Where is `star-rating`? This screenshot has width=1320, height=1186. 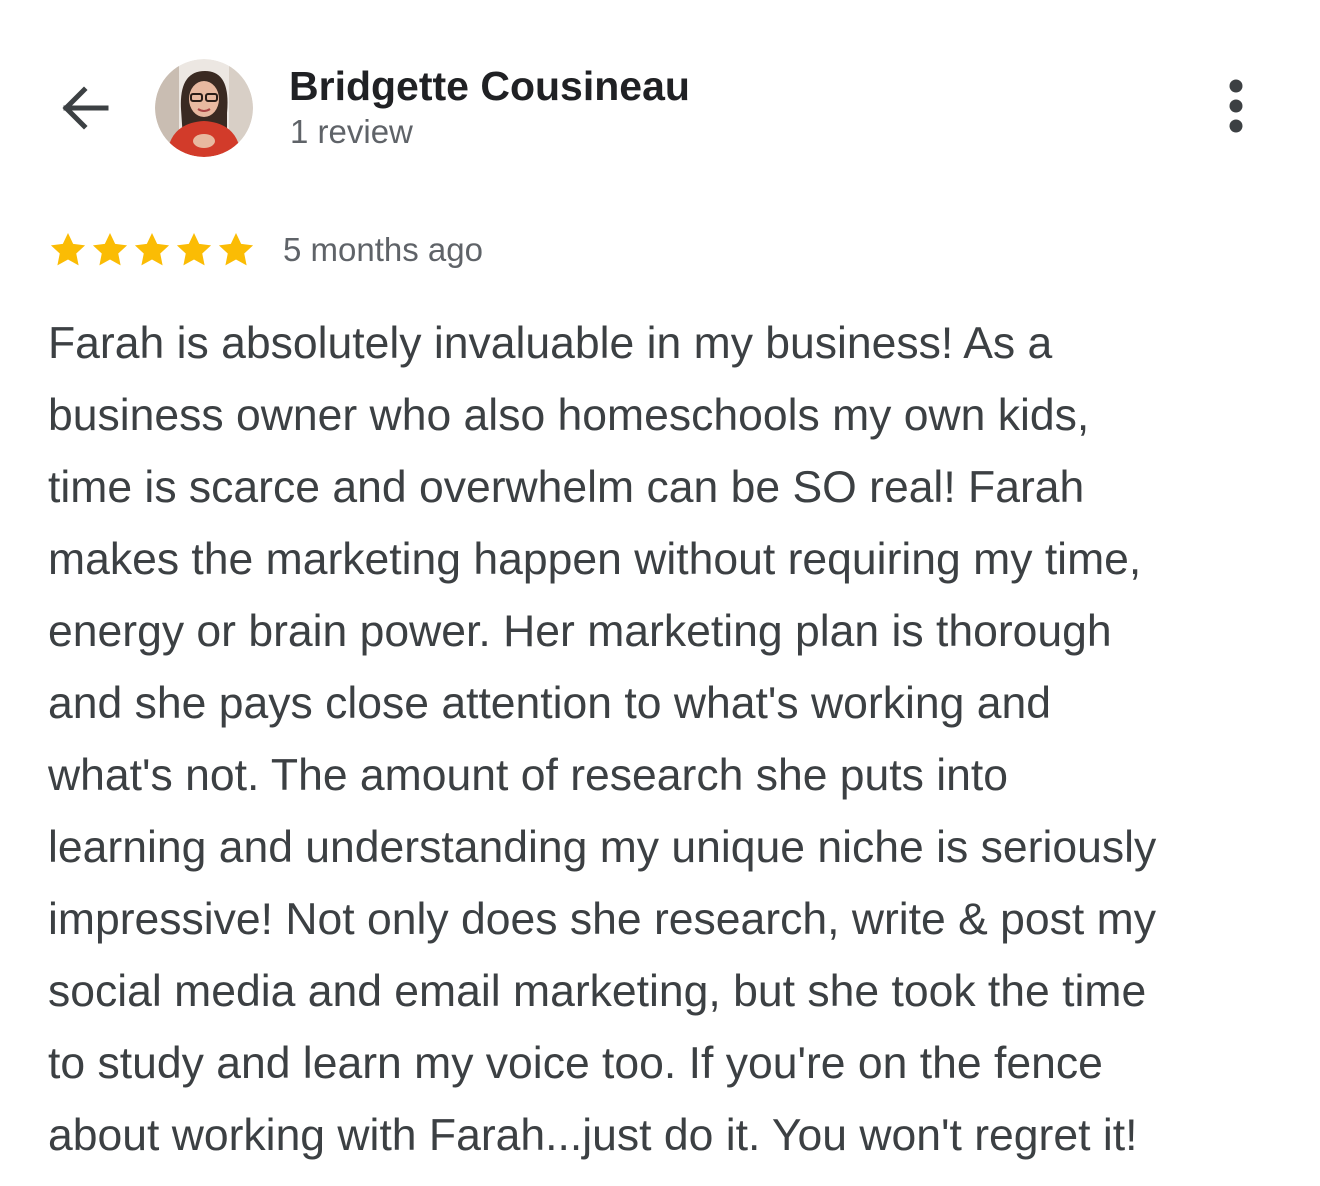
star-rating is located at coordinates (152, 250).